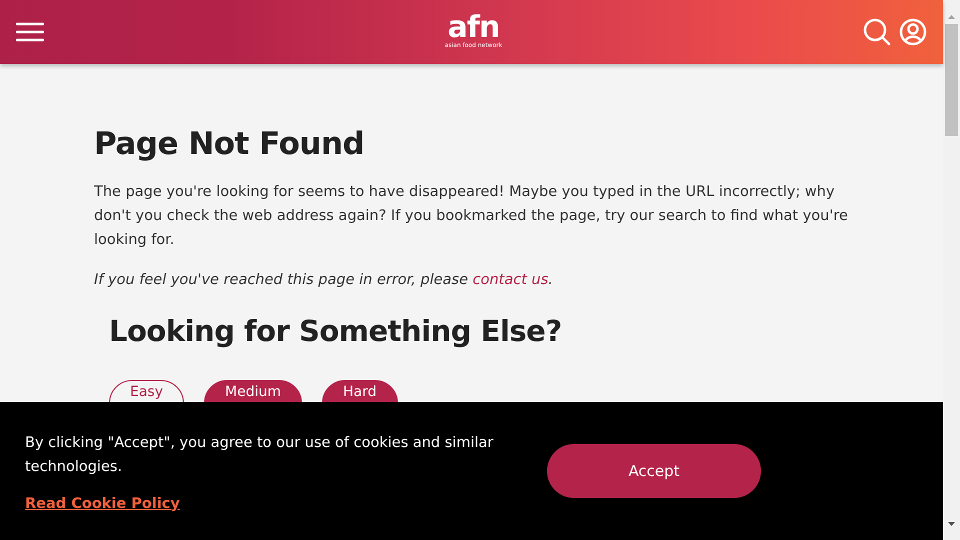 The height and width of the screenshot is (540, 960). Describe the element at coordinates (654, 471) in the screenshot. I see `accept-button: Accept` at that location.